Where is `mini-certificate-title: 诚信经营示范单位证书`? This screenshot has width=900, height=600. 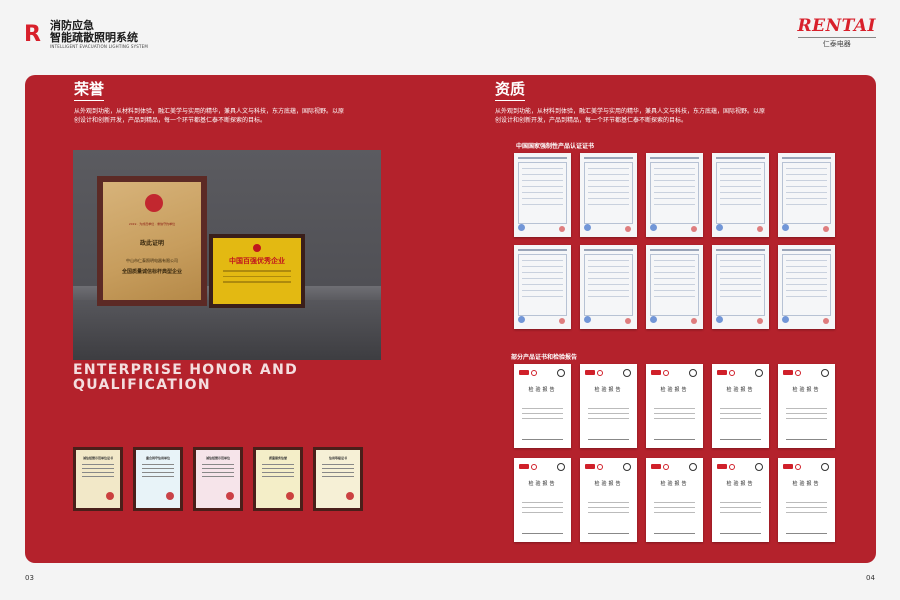
mini-certificate-title: 诚信经营示范单位证书 is located at coordinates (97, 458).